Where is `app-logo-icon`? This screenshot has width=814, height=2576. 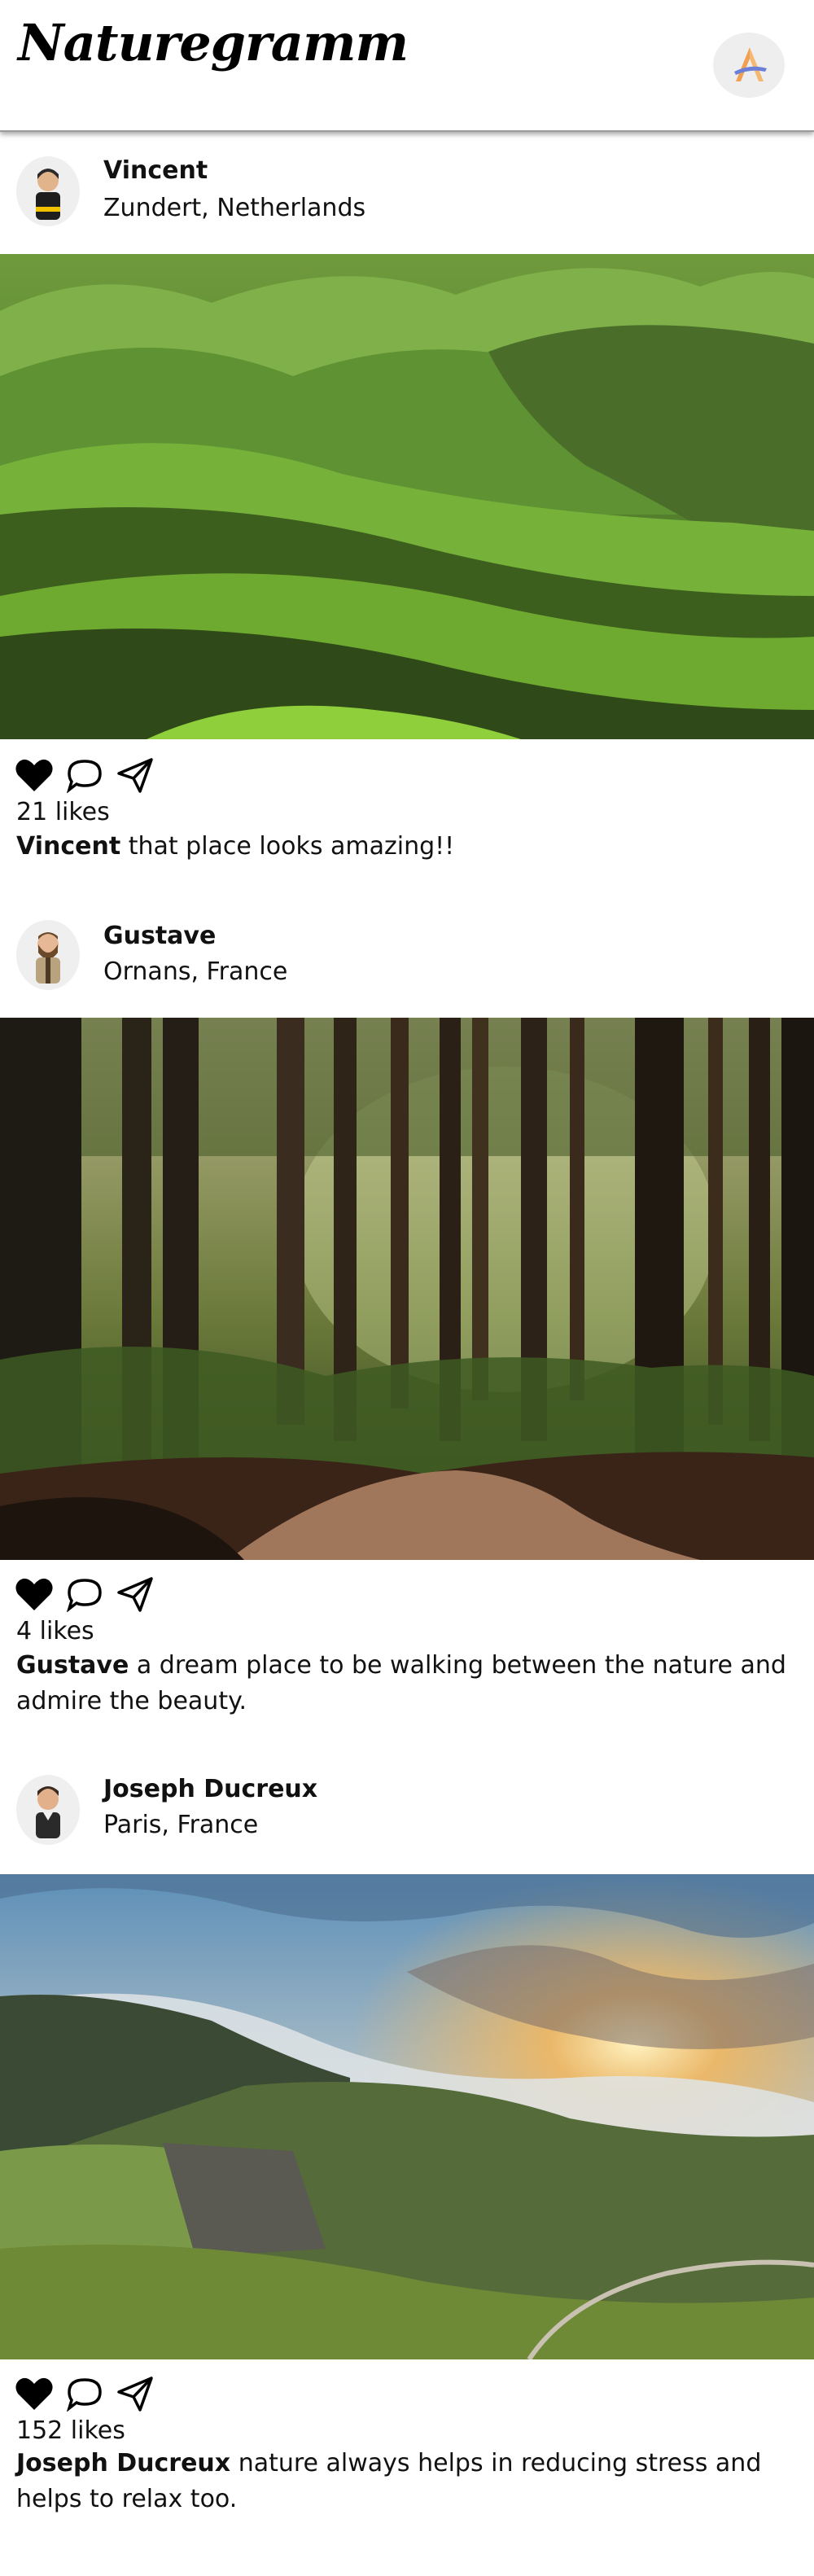 app-logo-icon is located at coordinates (750, 64).